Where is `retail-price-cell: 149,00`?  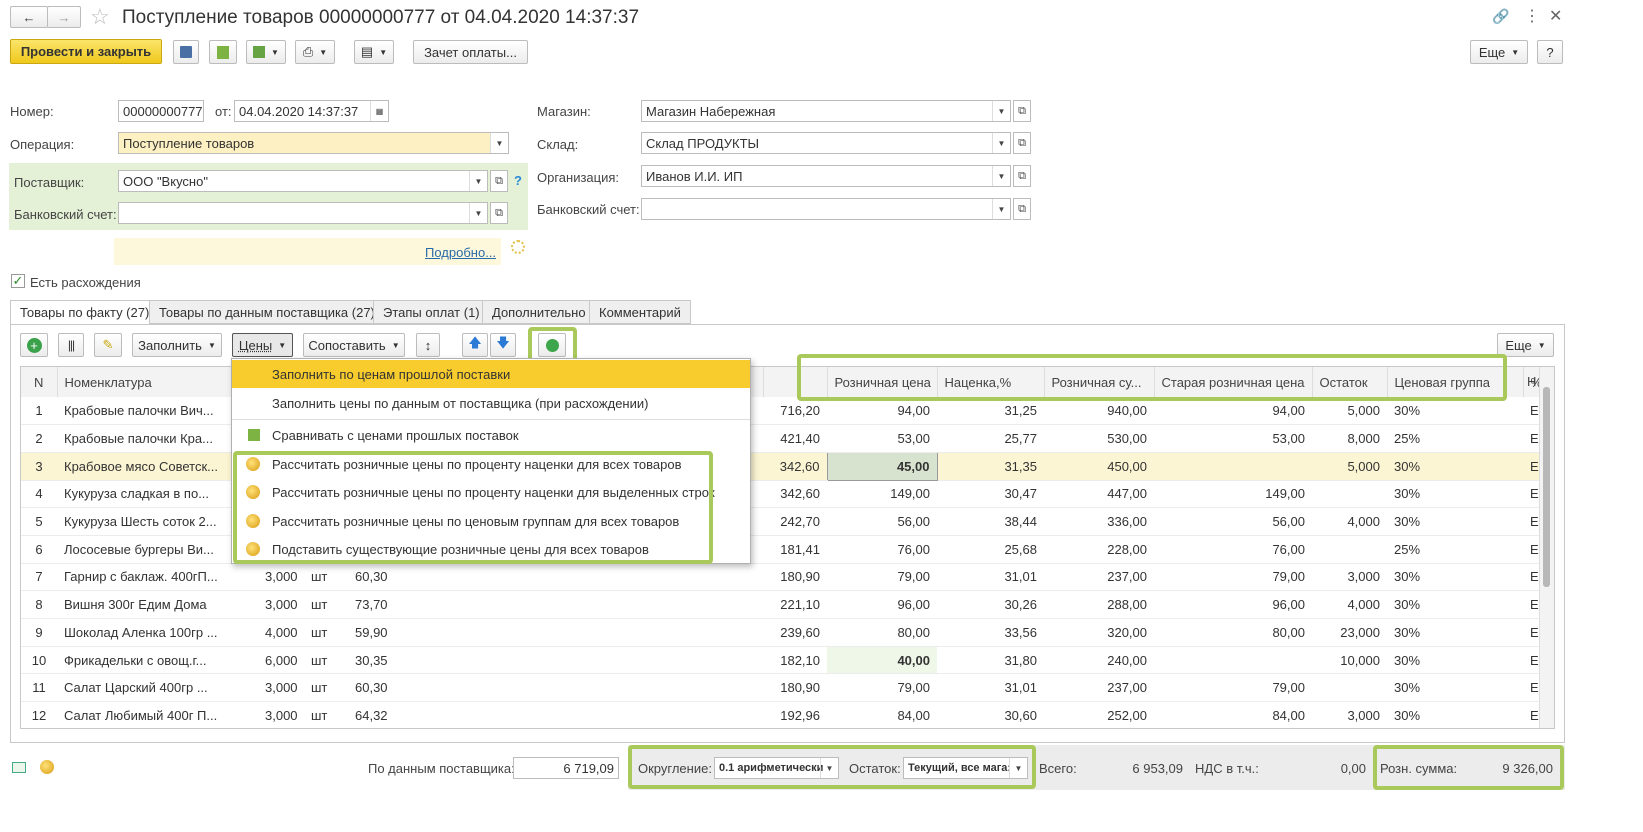 retail-price-cell: 149,00 is located at coordinates (882, 494).